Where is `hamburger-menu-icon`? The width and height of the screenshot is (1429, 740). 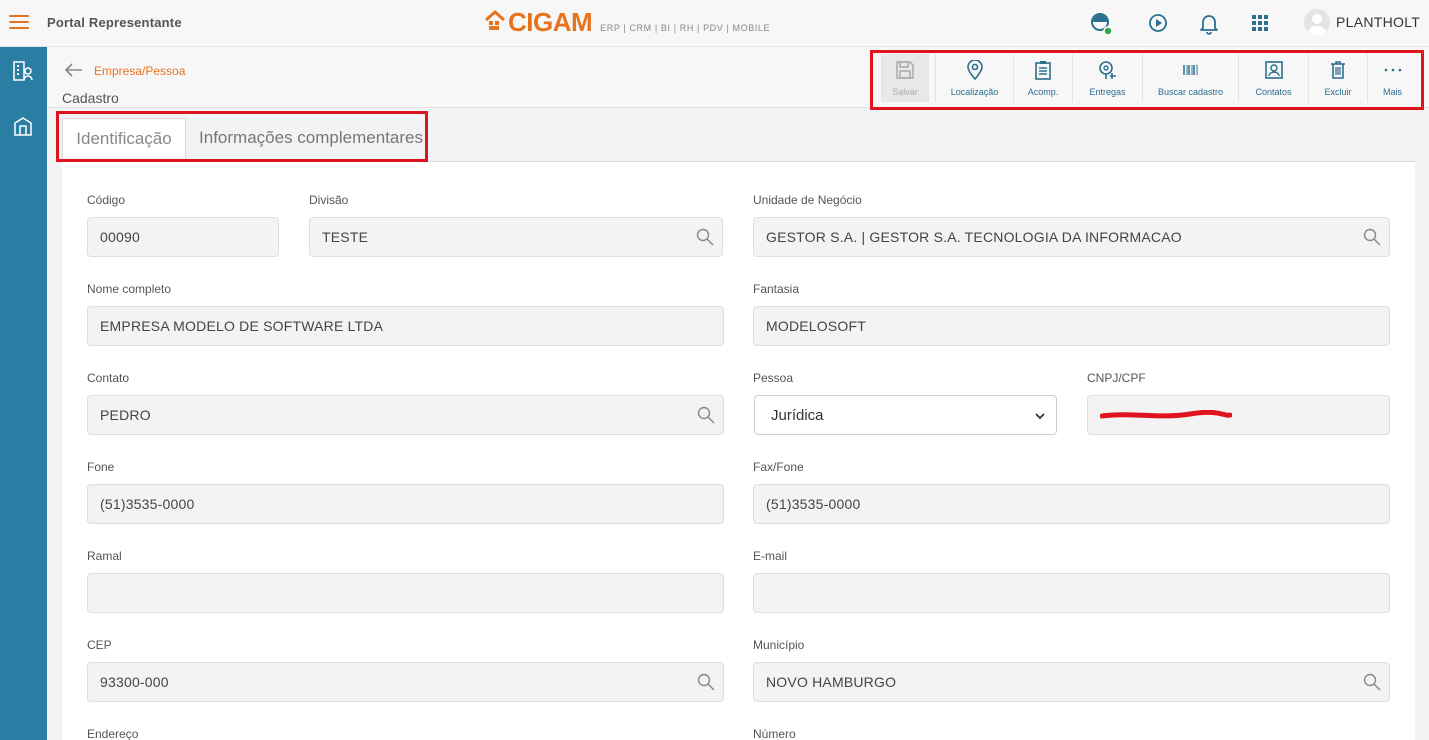
hamburger-menu-icon is located at coordinates (19, 22).